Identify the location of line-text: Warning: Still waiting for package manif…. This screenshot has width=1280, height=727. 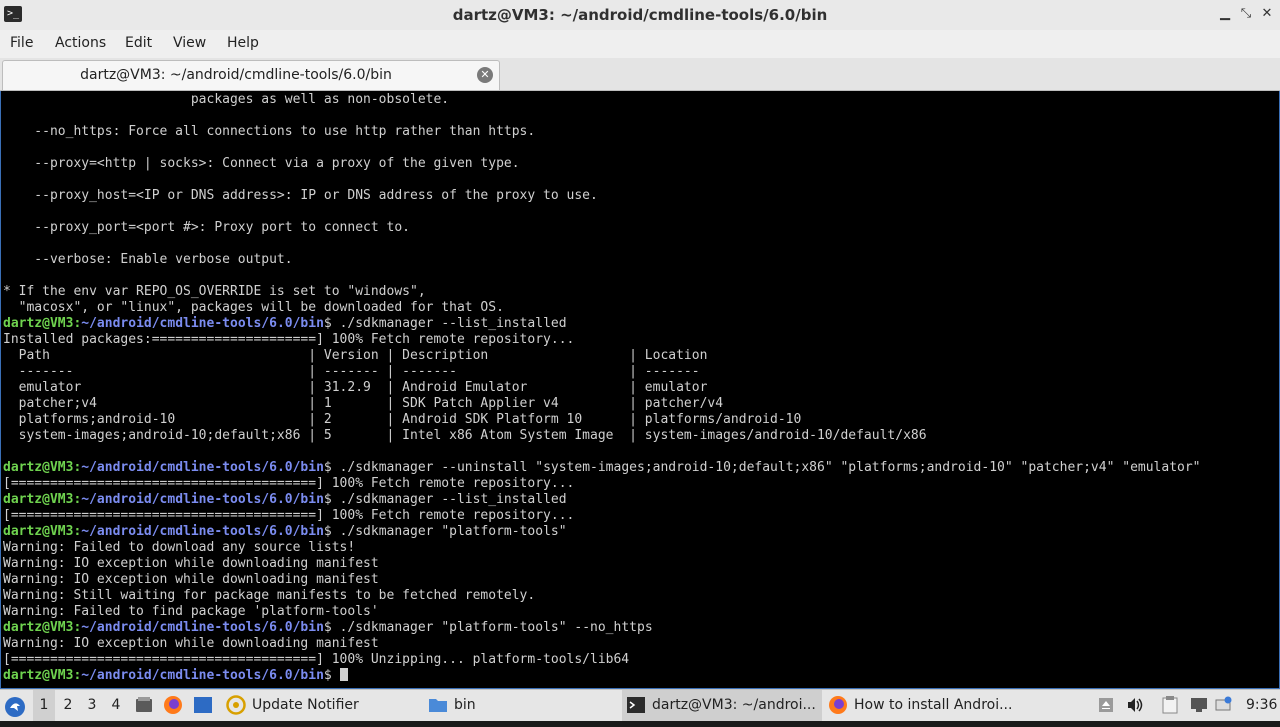
(269, 595).